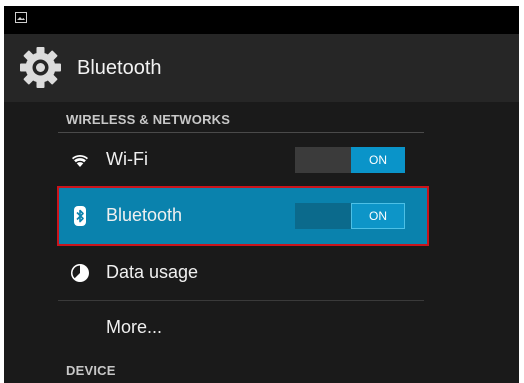 Image resolution: width=524 pixels, height=383 pixels. What do you see at coordinates (21, 17) in the screenshot?
I see `picture-icon` at bounding box center [21, 17].